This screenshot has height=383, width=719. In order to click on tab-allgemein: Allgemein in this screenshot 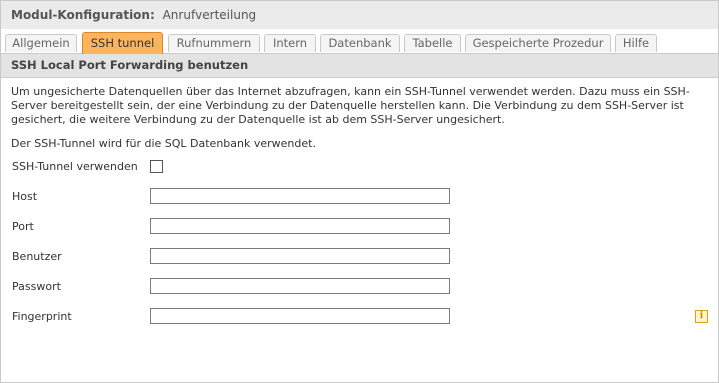, I will do `click(41, 43)`.